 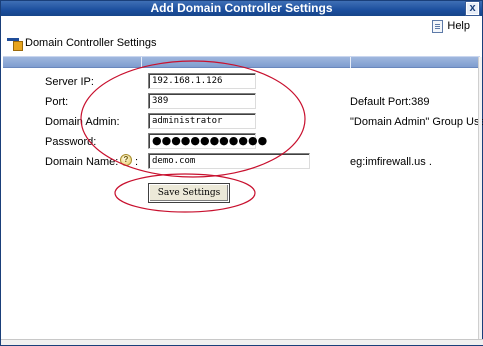 What do you see at coordinates (137, 162) in the screenshot?
I see `domain-name-colon: :` at bounding box center [137, 162].